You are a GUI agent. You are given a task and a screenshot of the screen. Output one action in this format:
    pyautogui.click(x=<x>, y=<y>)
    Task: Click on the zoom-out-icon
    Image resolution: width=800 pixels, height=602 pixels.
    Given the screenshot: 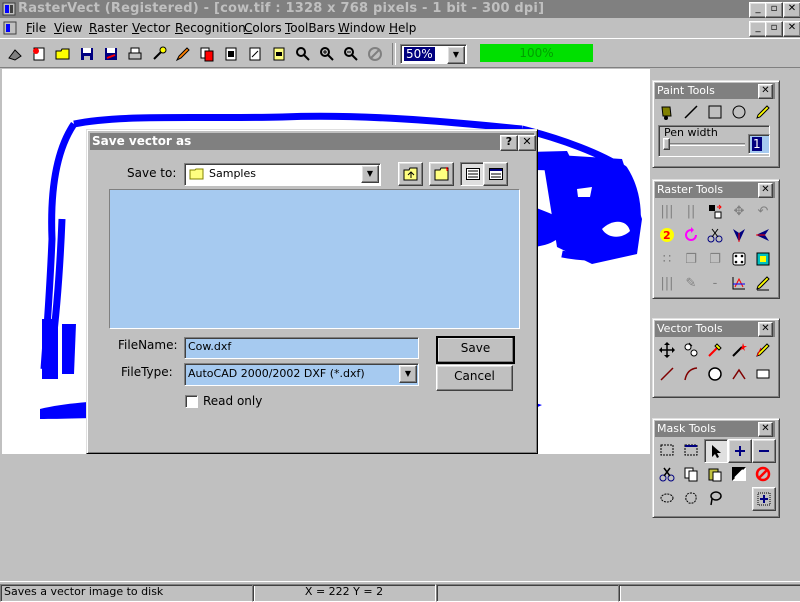 What is the action you would take?
    pyautogui.click(x=351, y=54)
    